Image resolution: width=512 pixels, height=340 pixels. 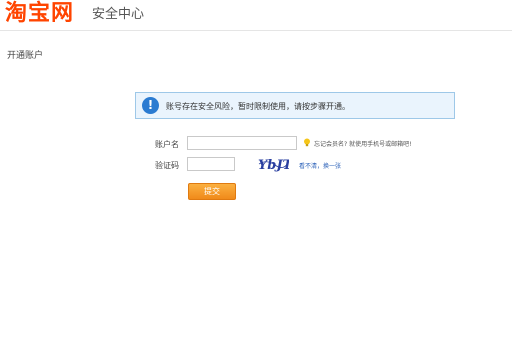 I want to click on captcha-image: YbJT, so click(x=273, y=164).